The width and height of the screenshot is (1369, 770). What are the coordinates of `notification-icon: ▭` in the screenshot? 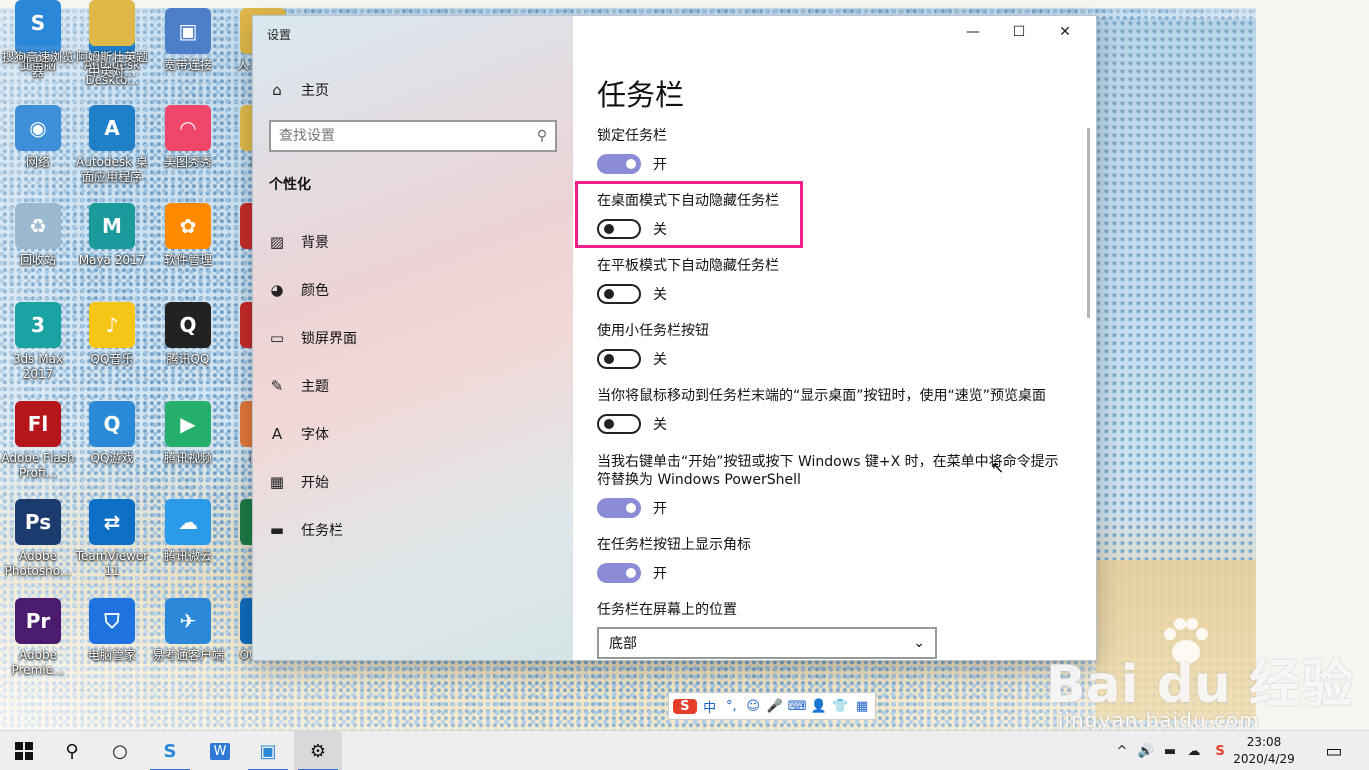 It's located at (1334, 751).